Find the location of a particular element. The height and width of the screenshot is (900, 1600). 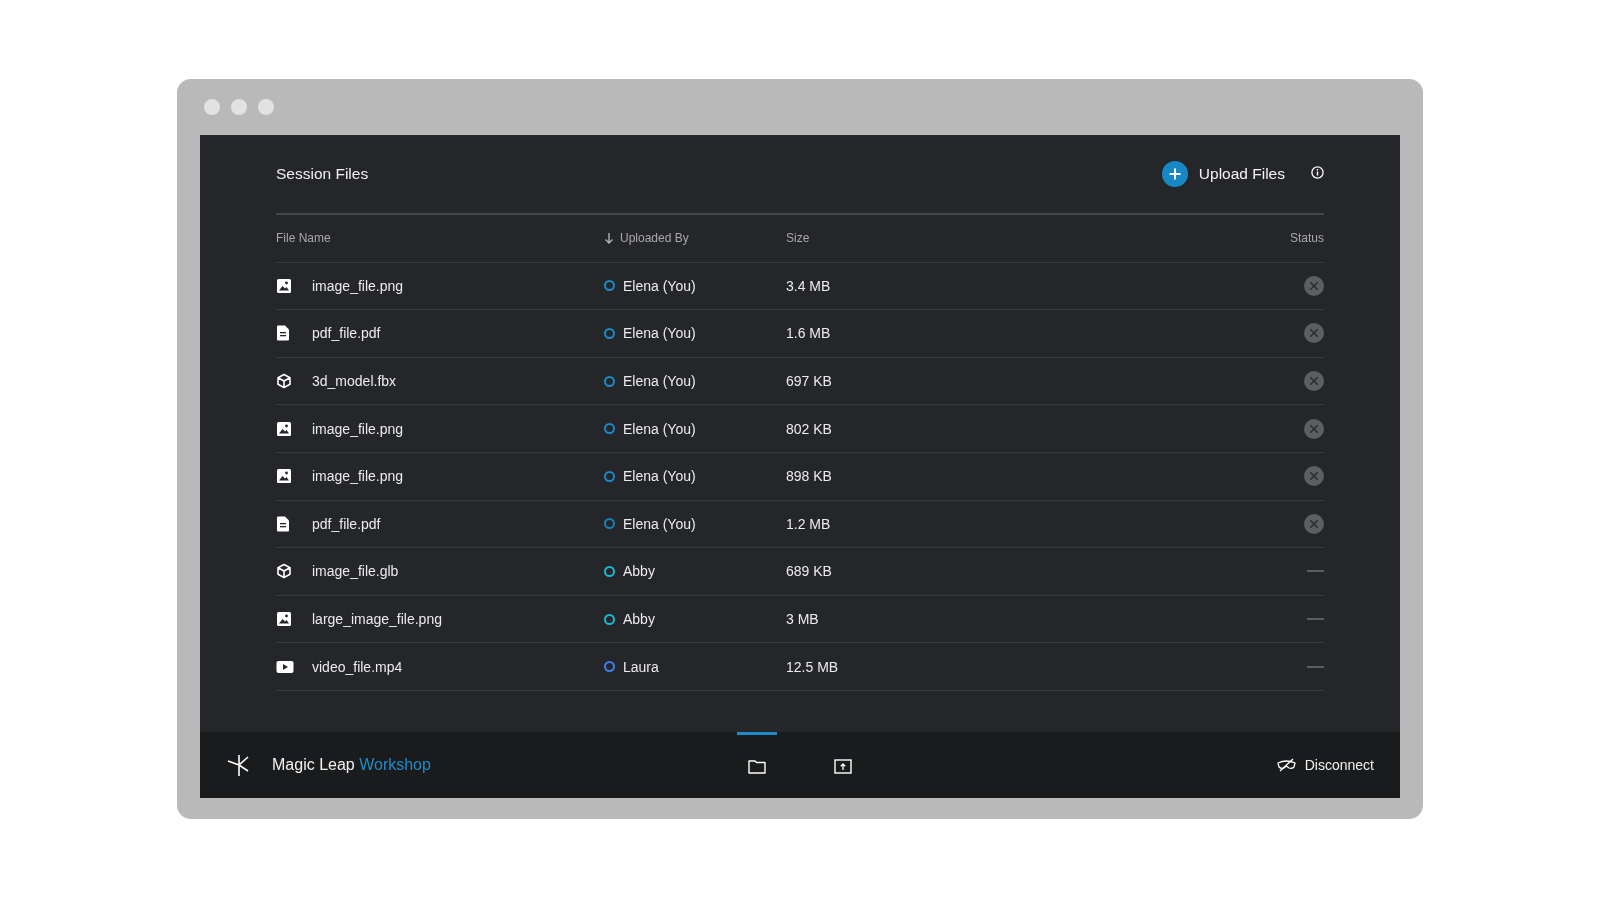

file-size: 1.2 MB is located at coordinates (808, 523).